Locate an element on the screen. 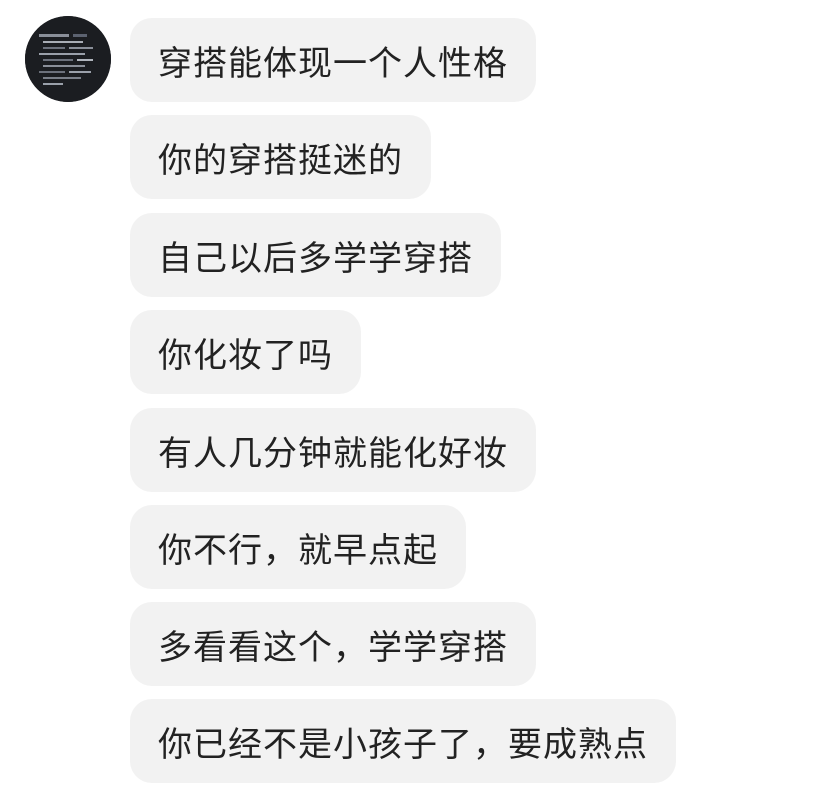 The width and height of the screenshot is (828, 796). sender-avatar is located at coordinates (68, 59).